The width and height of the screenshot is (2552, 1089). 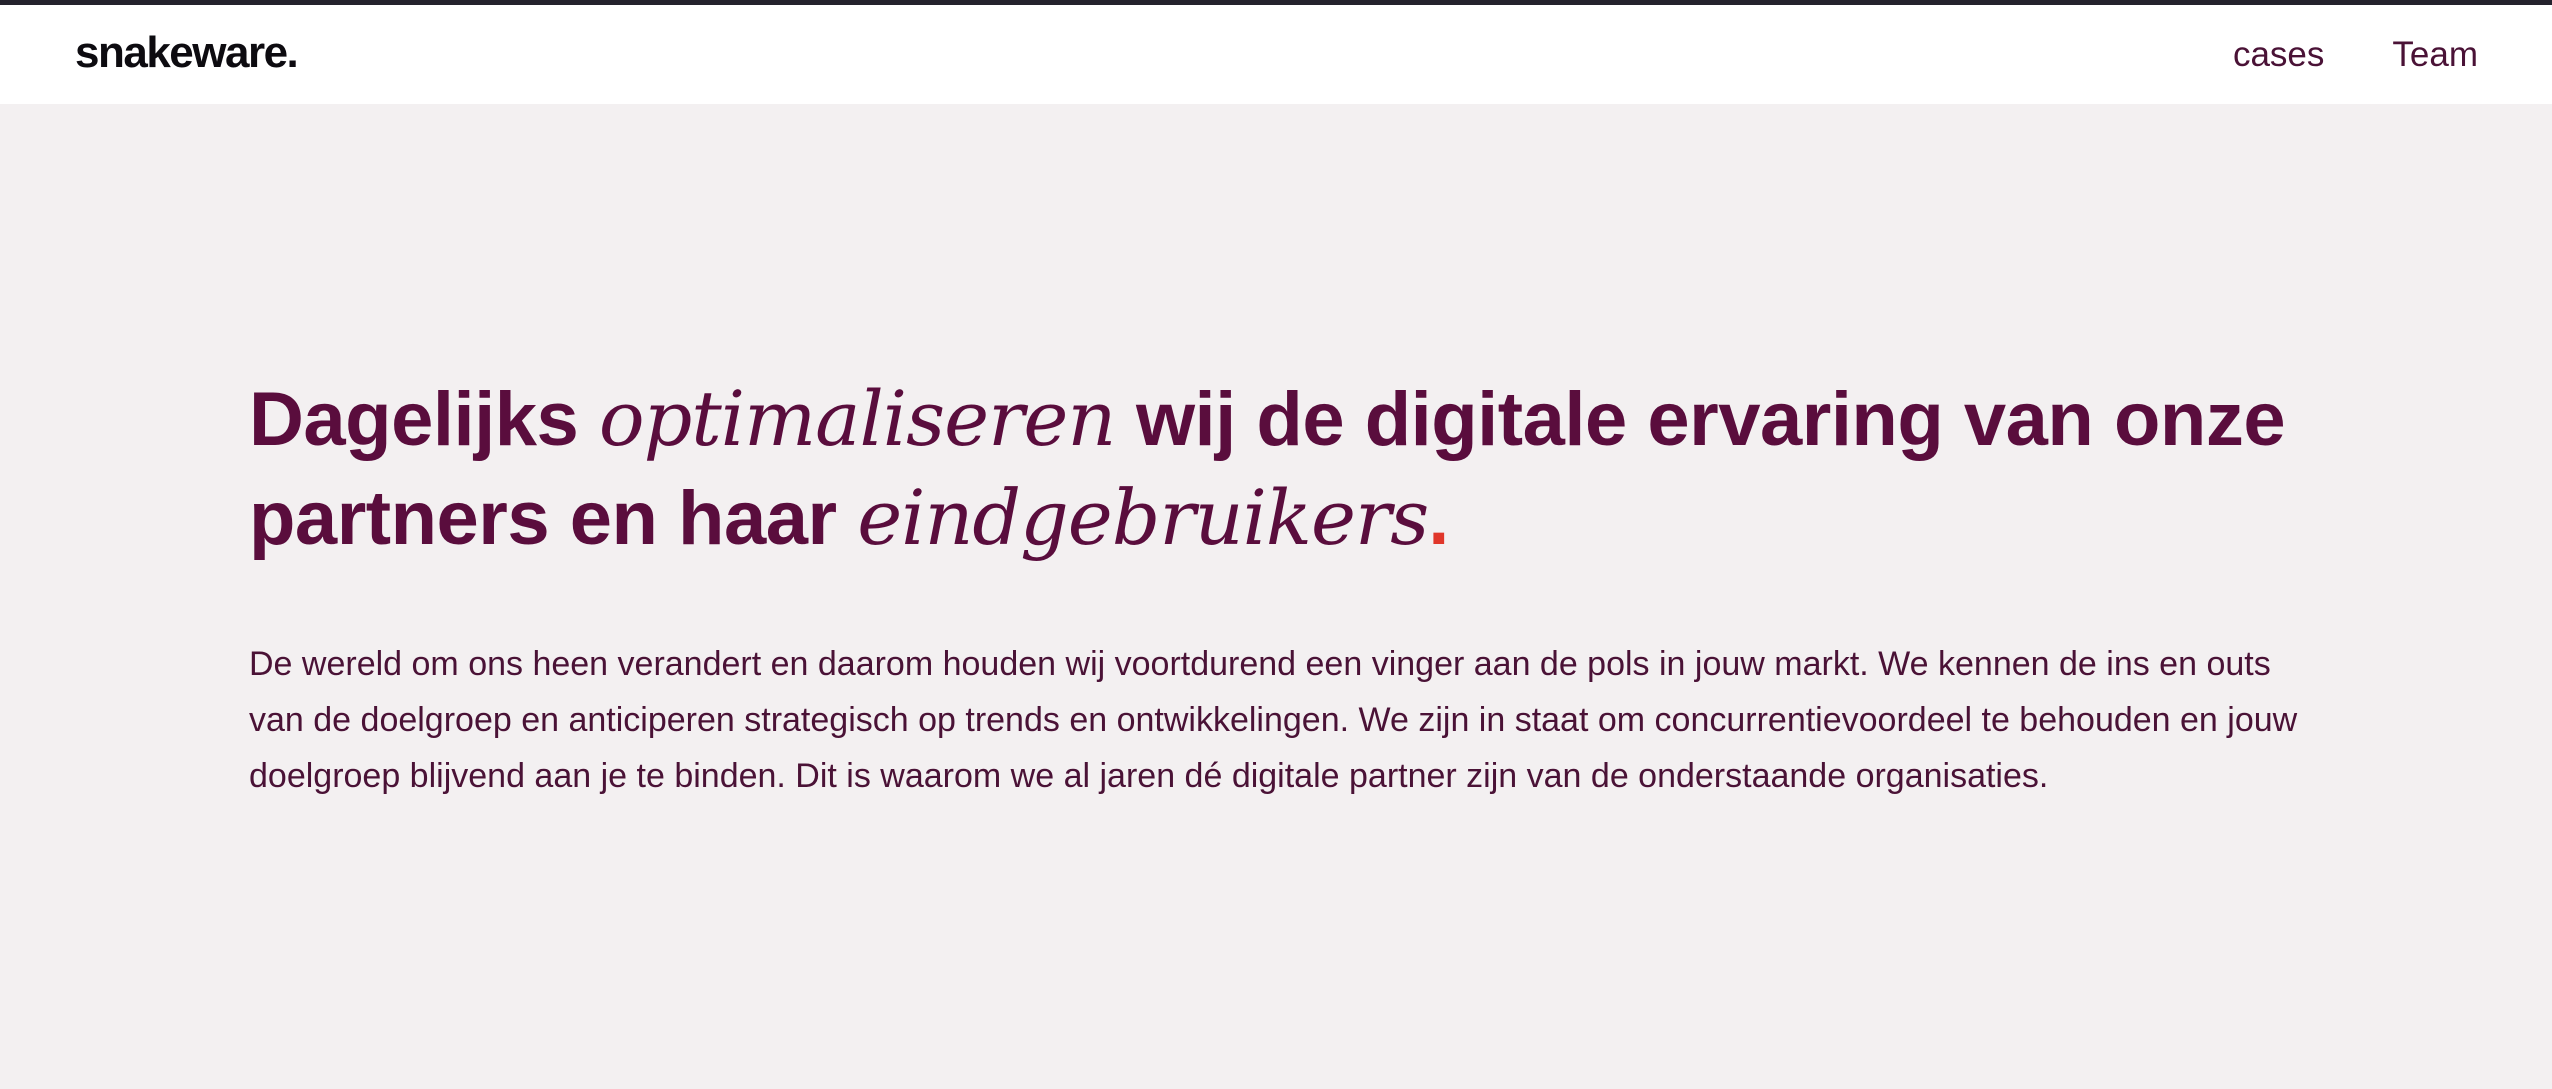 What do you see at coordinates (187, 53) in the screenshot?
I see `snakeware-logo: snakeware.` at bounding box center [187, 53].